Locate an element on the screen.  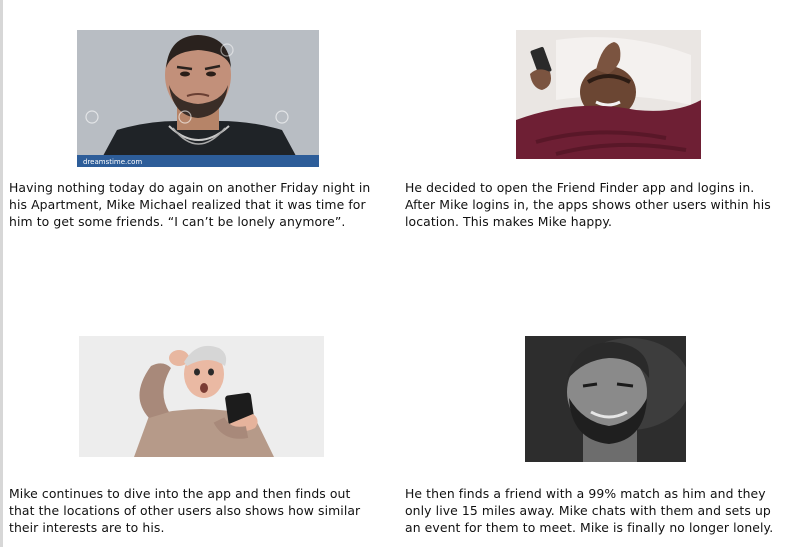
bearded-man-illustration is located at coordinates (605, 399).